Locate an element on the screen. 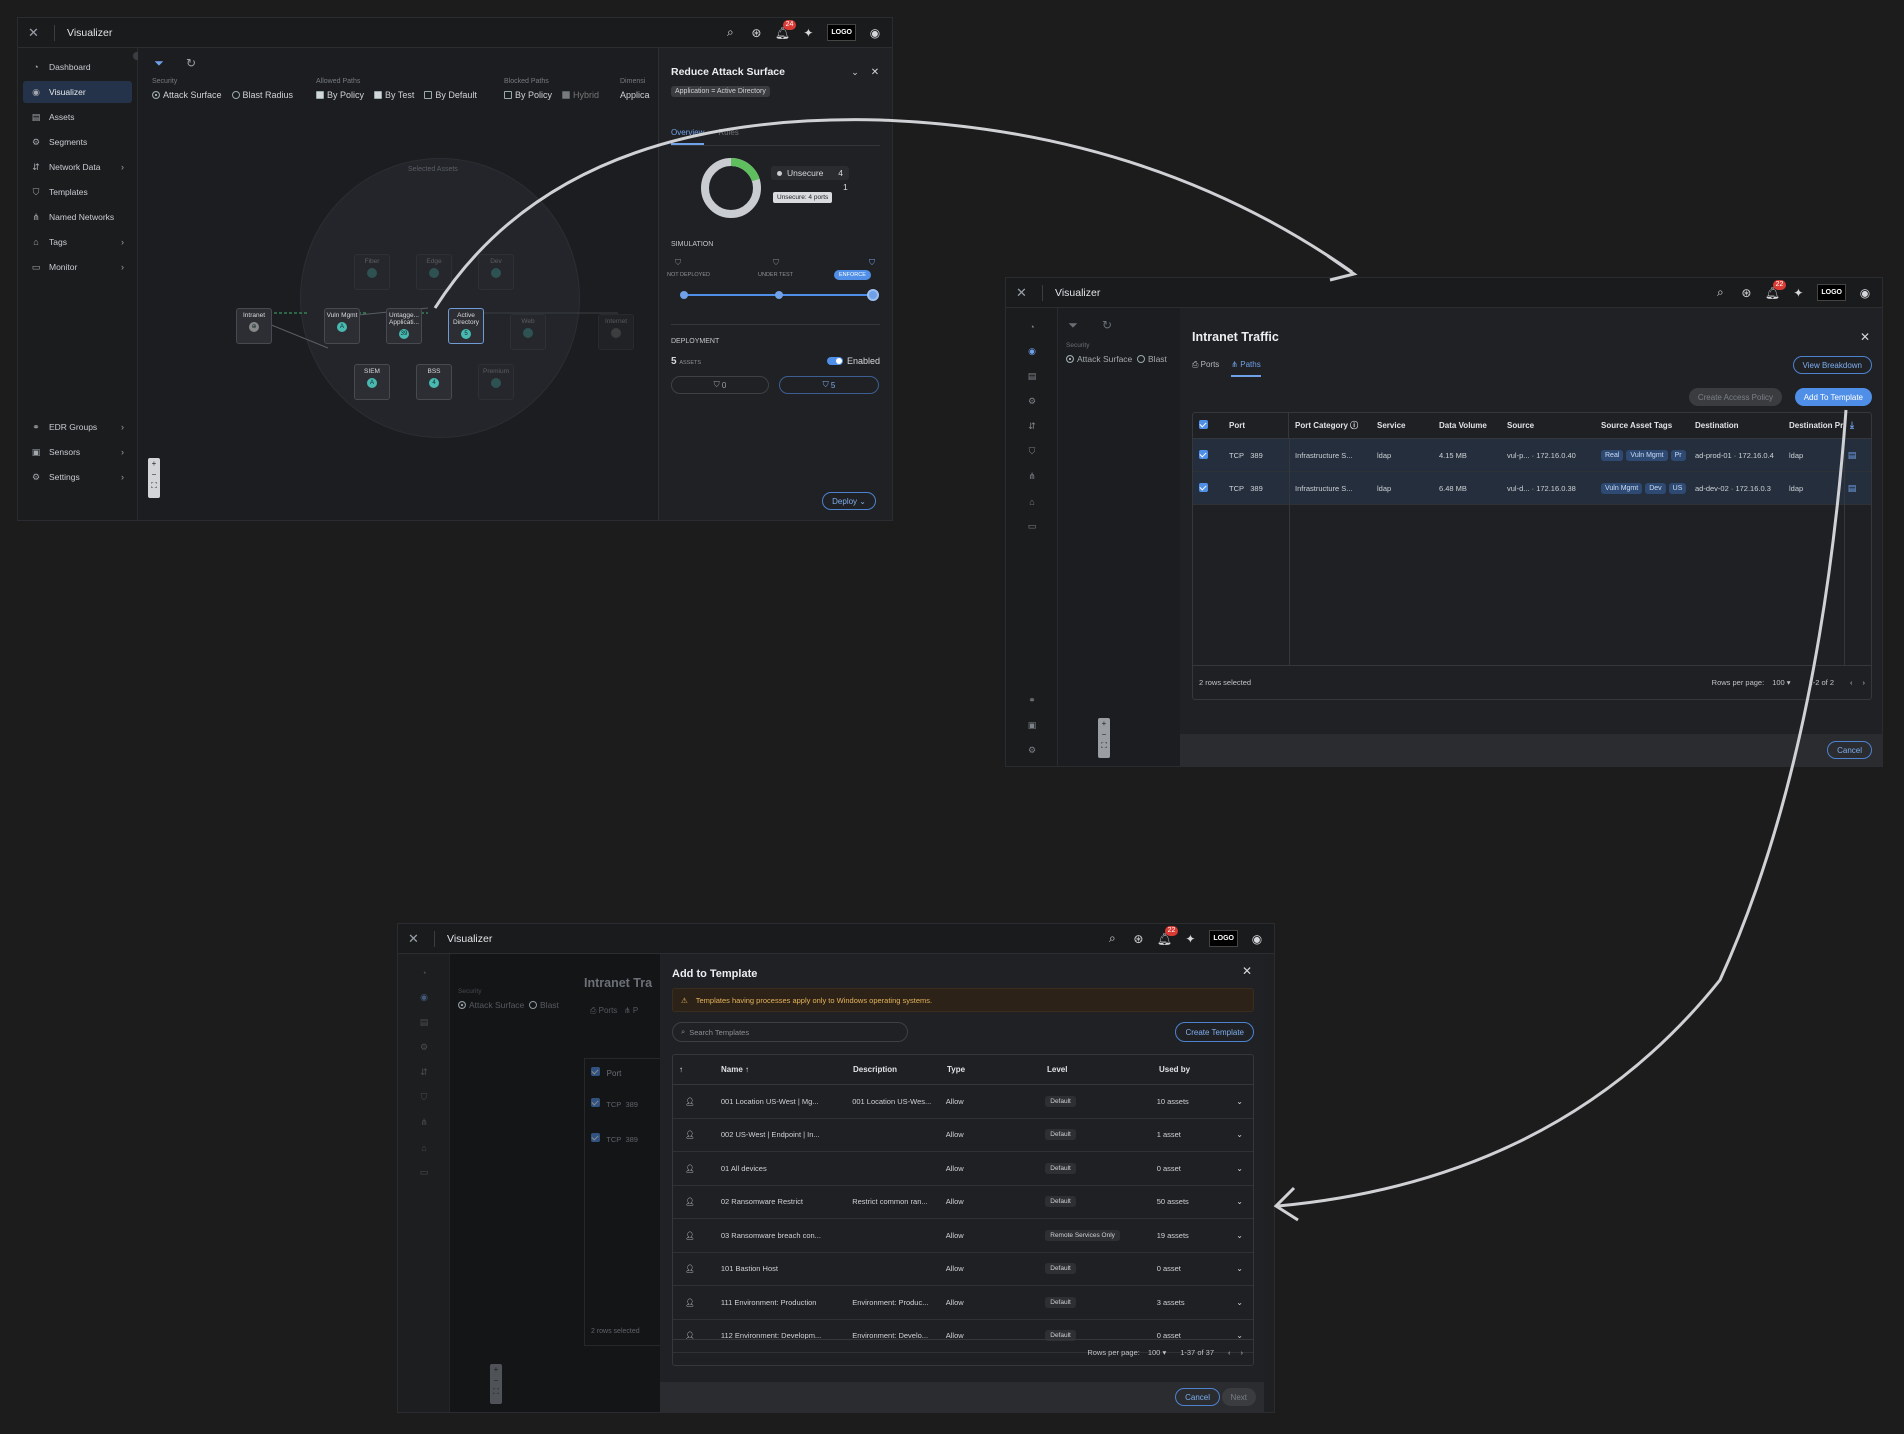  sidebar-item-assets: ▤ Assets is located at coordinates (77, 117).